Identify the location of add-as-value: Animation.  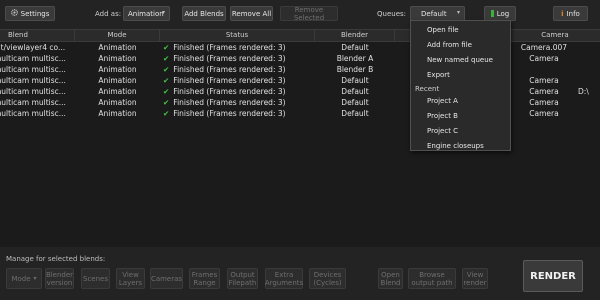
(146, 13).